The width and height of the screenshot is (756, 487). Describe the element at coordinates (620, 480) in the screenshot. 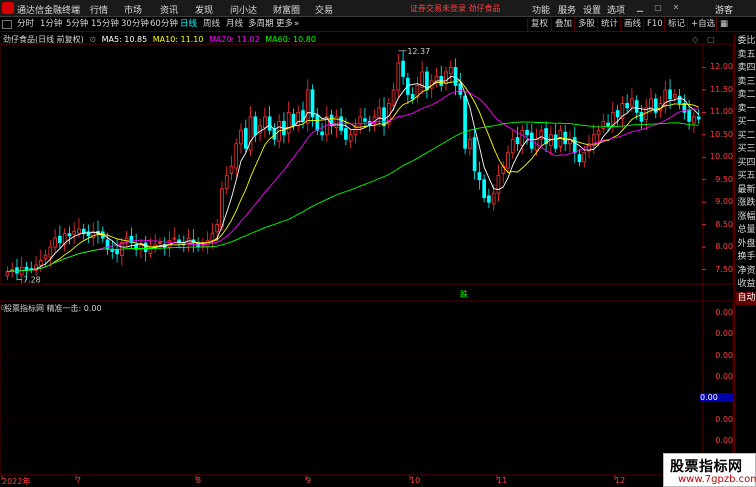

I see `date-tick-label: 12` at that location.